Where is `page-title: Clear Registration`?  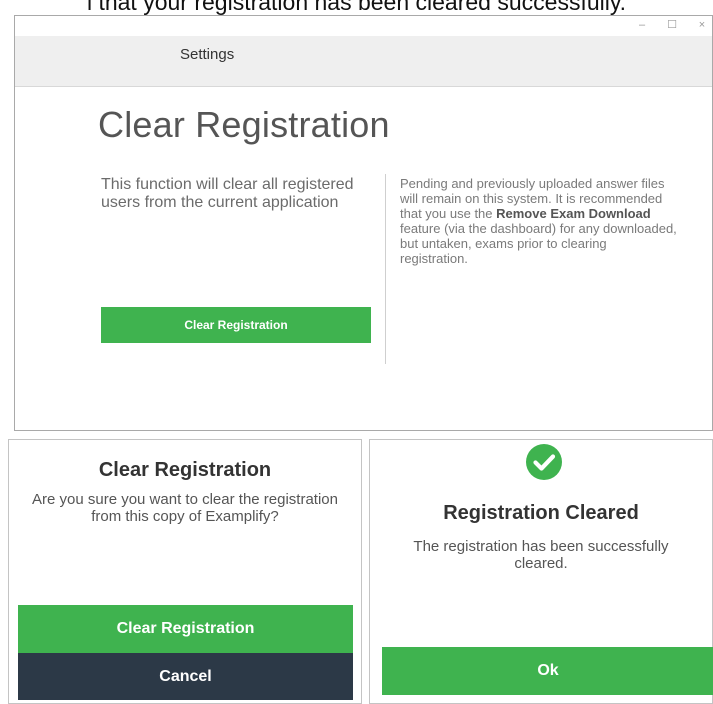
page-title: Clear Registration is located at coordinates (244, 124).